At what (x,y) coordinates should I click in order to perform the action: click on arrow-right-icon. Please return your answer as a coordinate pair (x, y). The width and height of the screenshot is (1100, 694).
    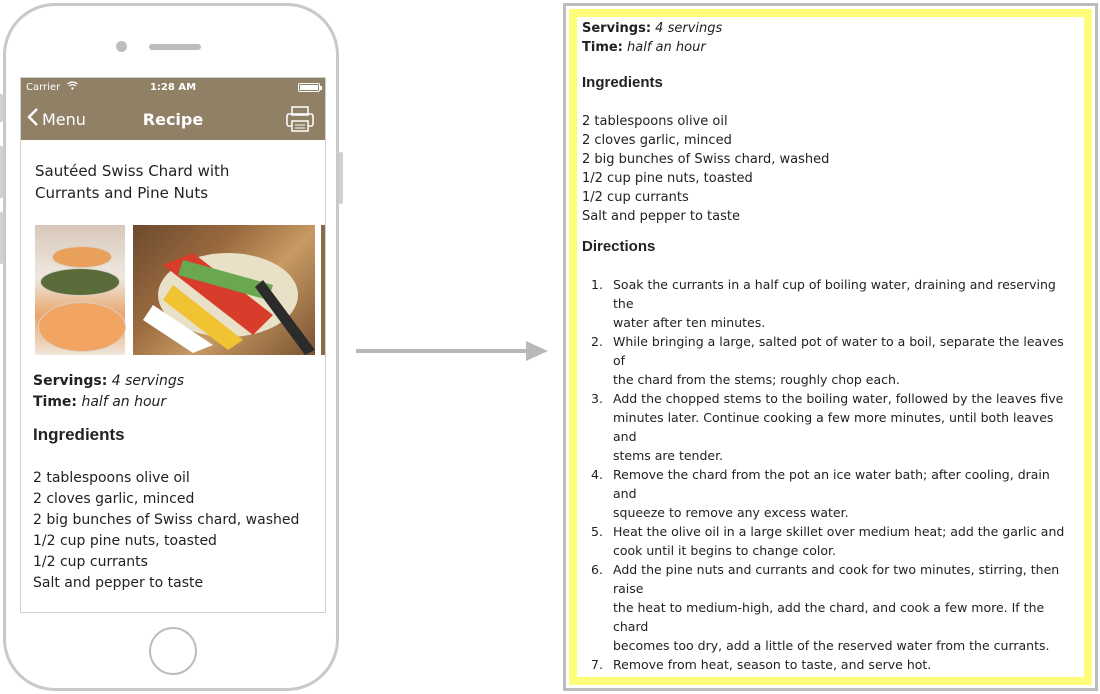
    Looking at the image, I should click on (442, 351).